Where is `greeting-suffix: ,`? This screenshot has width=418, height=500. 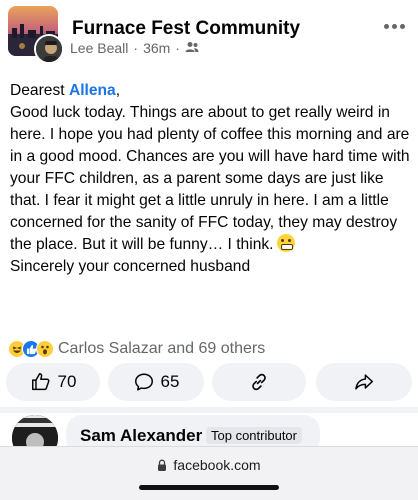 greeting-suffix: , is located at coordinates (118, 90).